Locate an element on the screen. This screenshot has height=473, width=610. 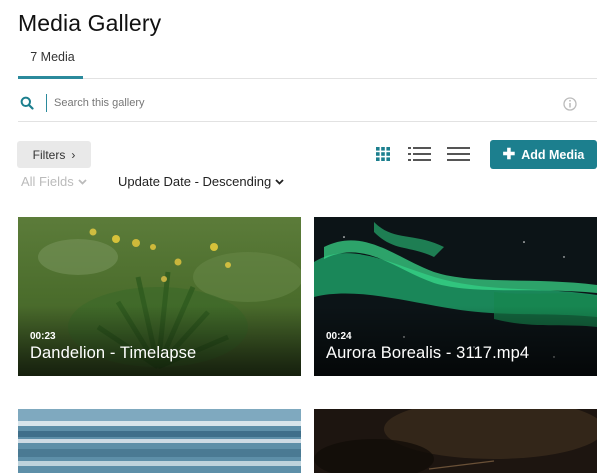
media-duration: 00:24 is located at coordinates (339, 336).